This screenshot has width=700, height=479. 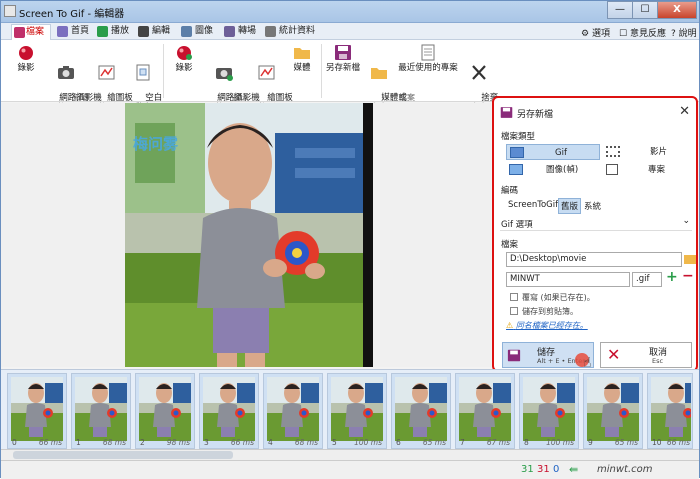 I want to click on frame-thumbnail: 9 65 ms, so click(x=613, y=411).